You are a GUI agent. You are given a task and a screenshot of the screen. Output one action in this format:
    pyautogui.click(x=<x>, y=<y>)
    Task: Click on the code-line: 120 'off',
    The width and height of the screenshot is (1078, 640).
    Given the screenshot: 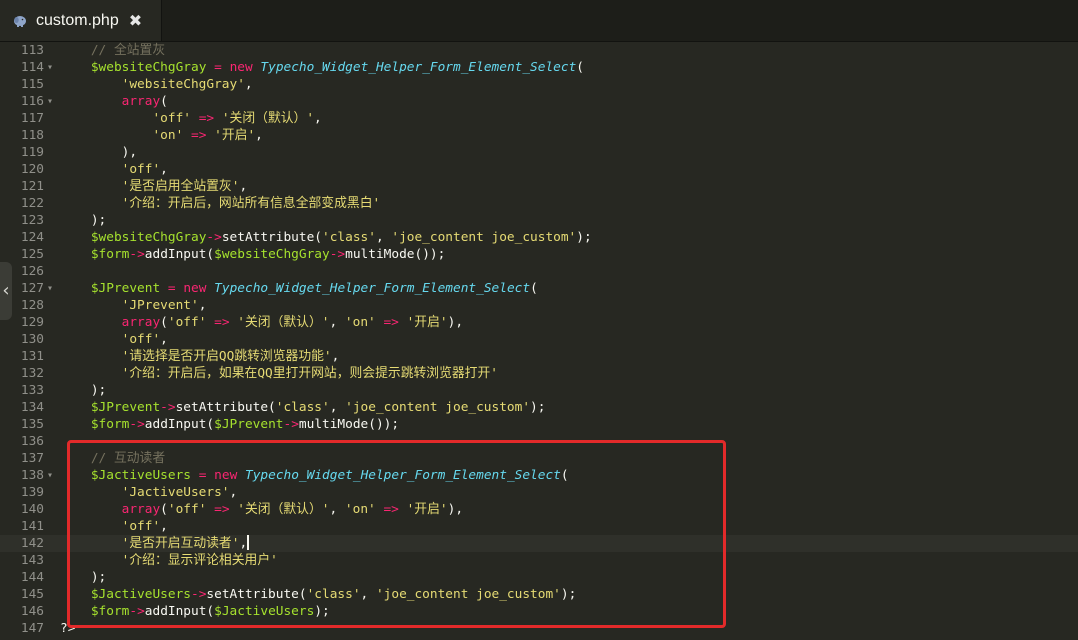 What is the action you would take?
    pyautogui.click(x=539, y=169)
    